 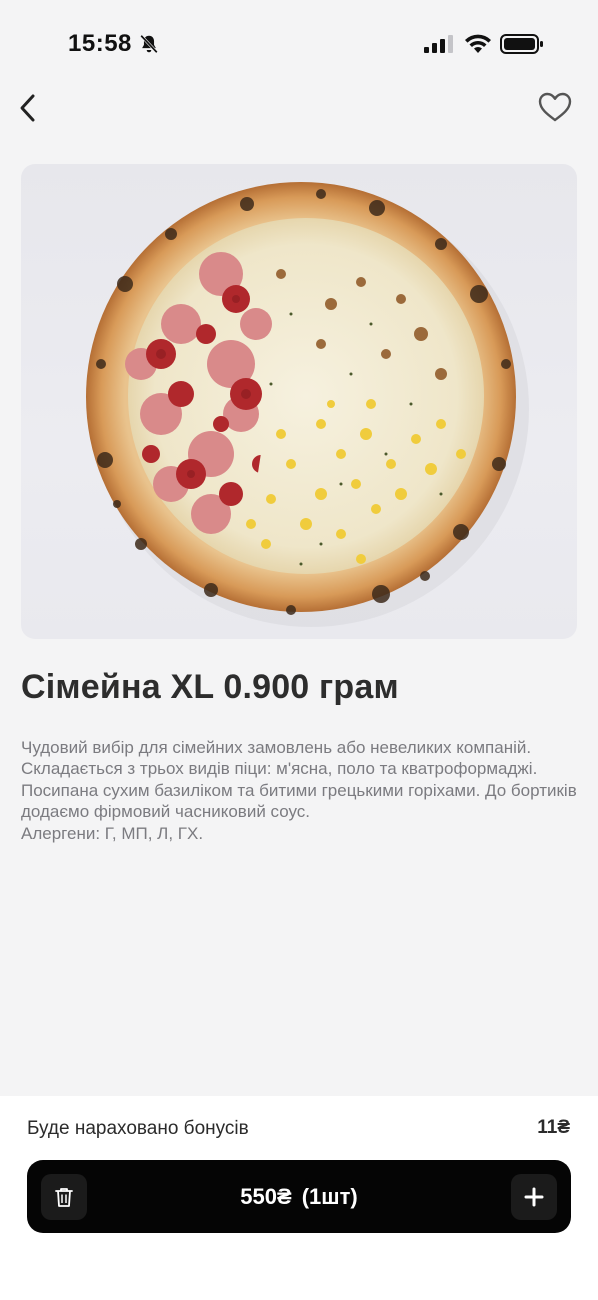 I want to click on allergens-text: Алергени: Г, МП, Л, ГХ., so click(x=112, y=833).